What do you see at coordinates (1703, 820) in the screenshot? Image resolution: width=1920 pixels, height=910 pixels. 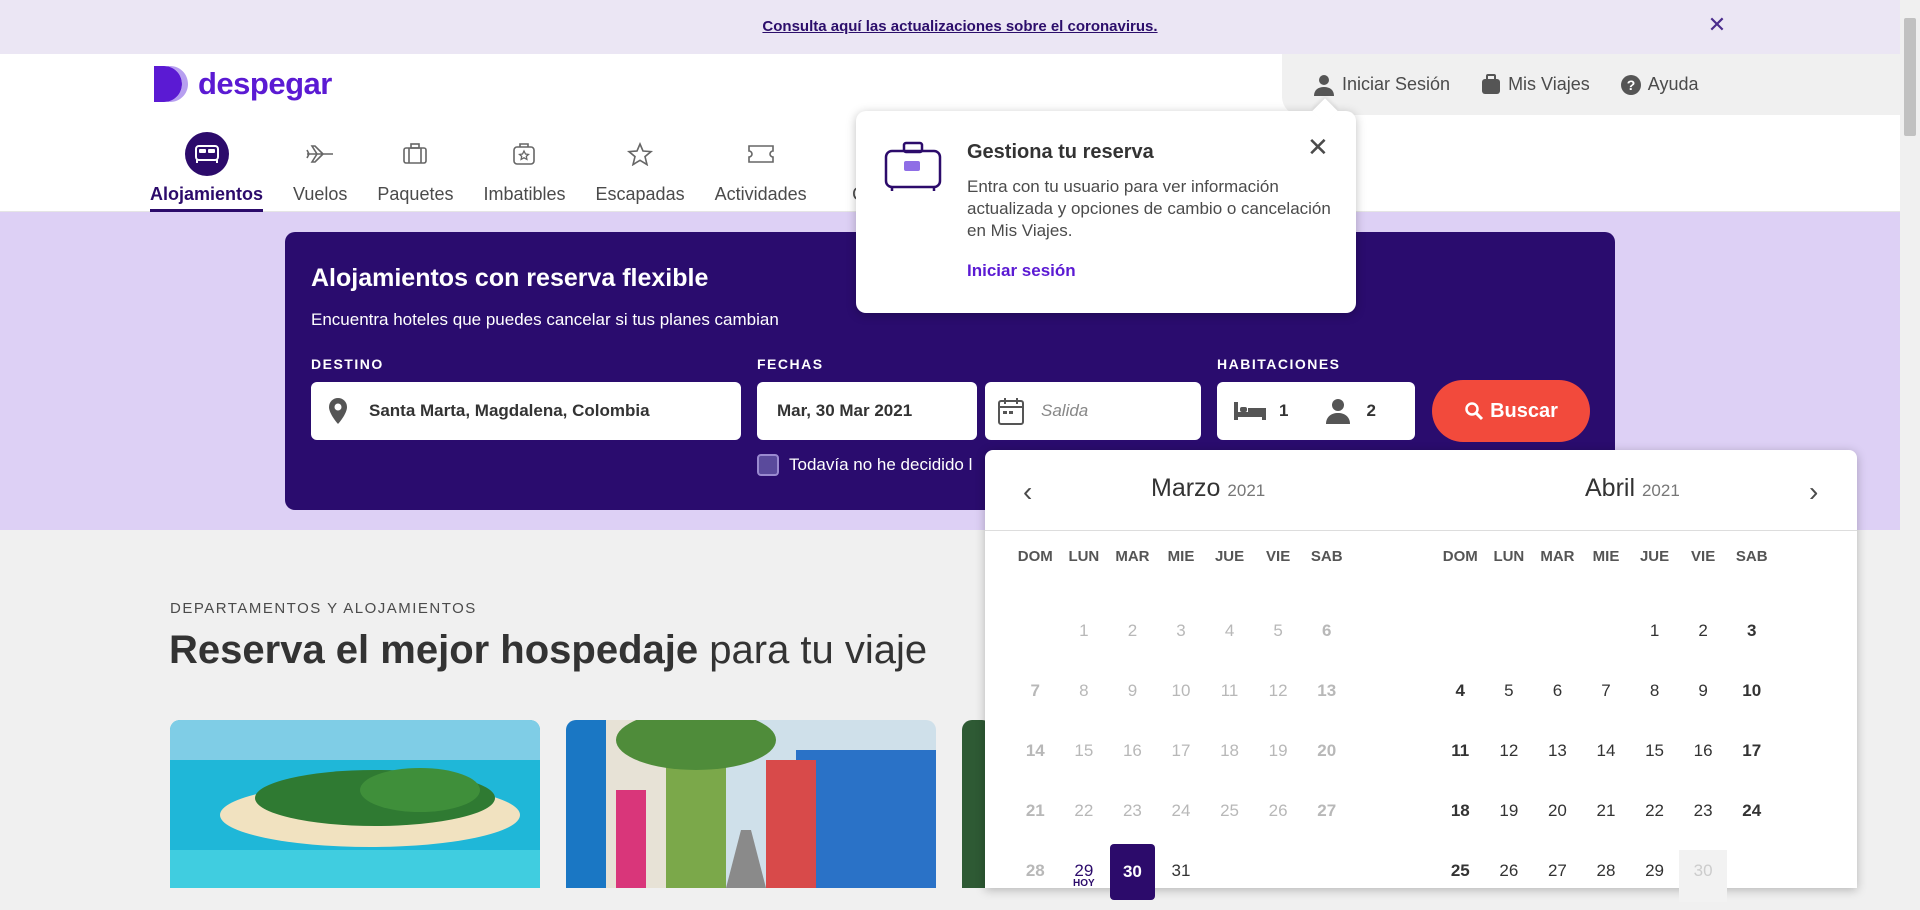 I see `calendar-day: 23` at bounding box center [1703, 820].